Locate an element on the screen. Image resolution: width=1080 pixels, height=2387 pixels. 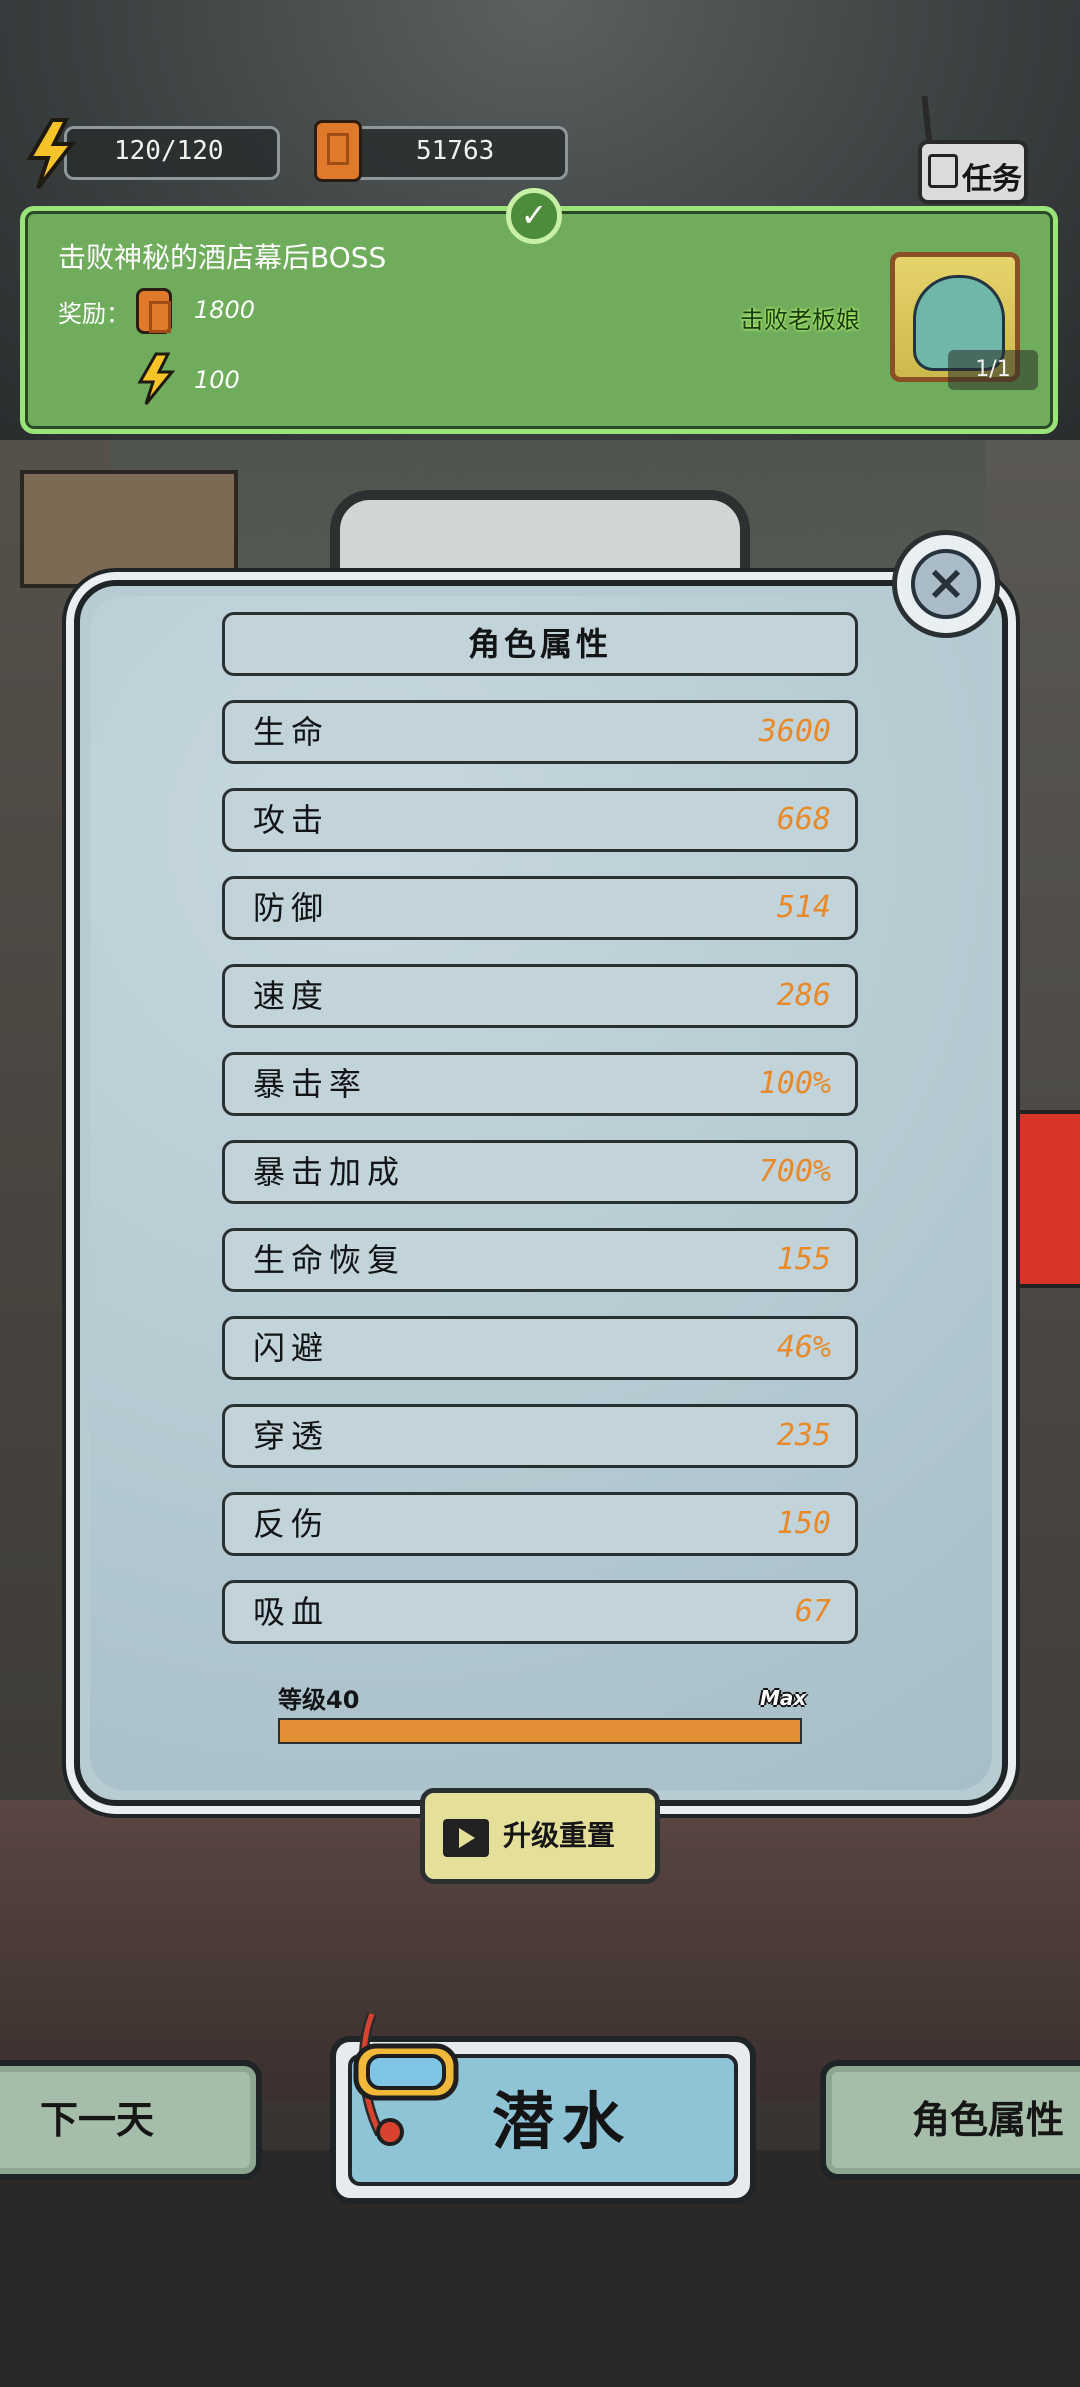
attribute-name: 攻击 is located at coordinates (291, 820).